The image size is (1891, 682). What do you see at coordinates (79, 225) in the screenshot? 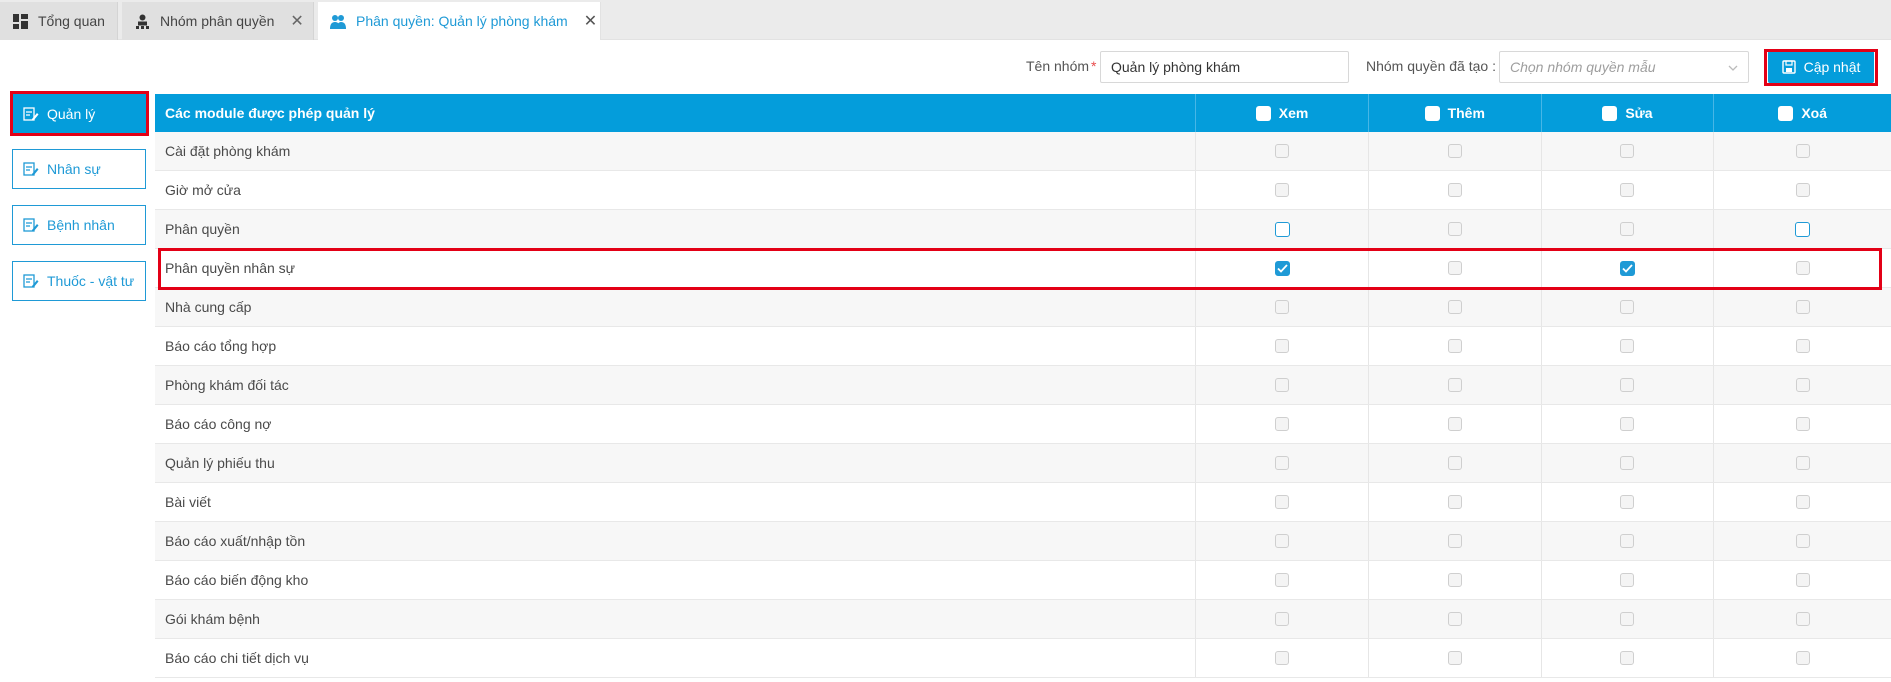
I see `sidebar-item-patients: Bệnh nhân` at bounding box center [79, 225].